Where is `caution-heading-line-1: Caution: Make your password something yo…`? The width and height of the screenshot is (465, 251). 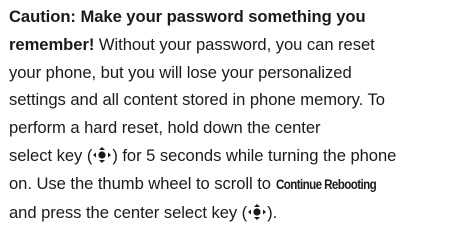
caution-heading-line-1: Caution: Make your password something yo… is located at coordinates (187, 16).